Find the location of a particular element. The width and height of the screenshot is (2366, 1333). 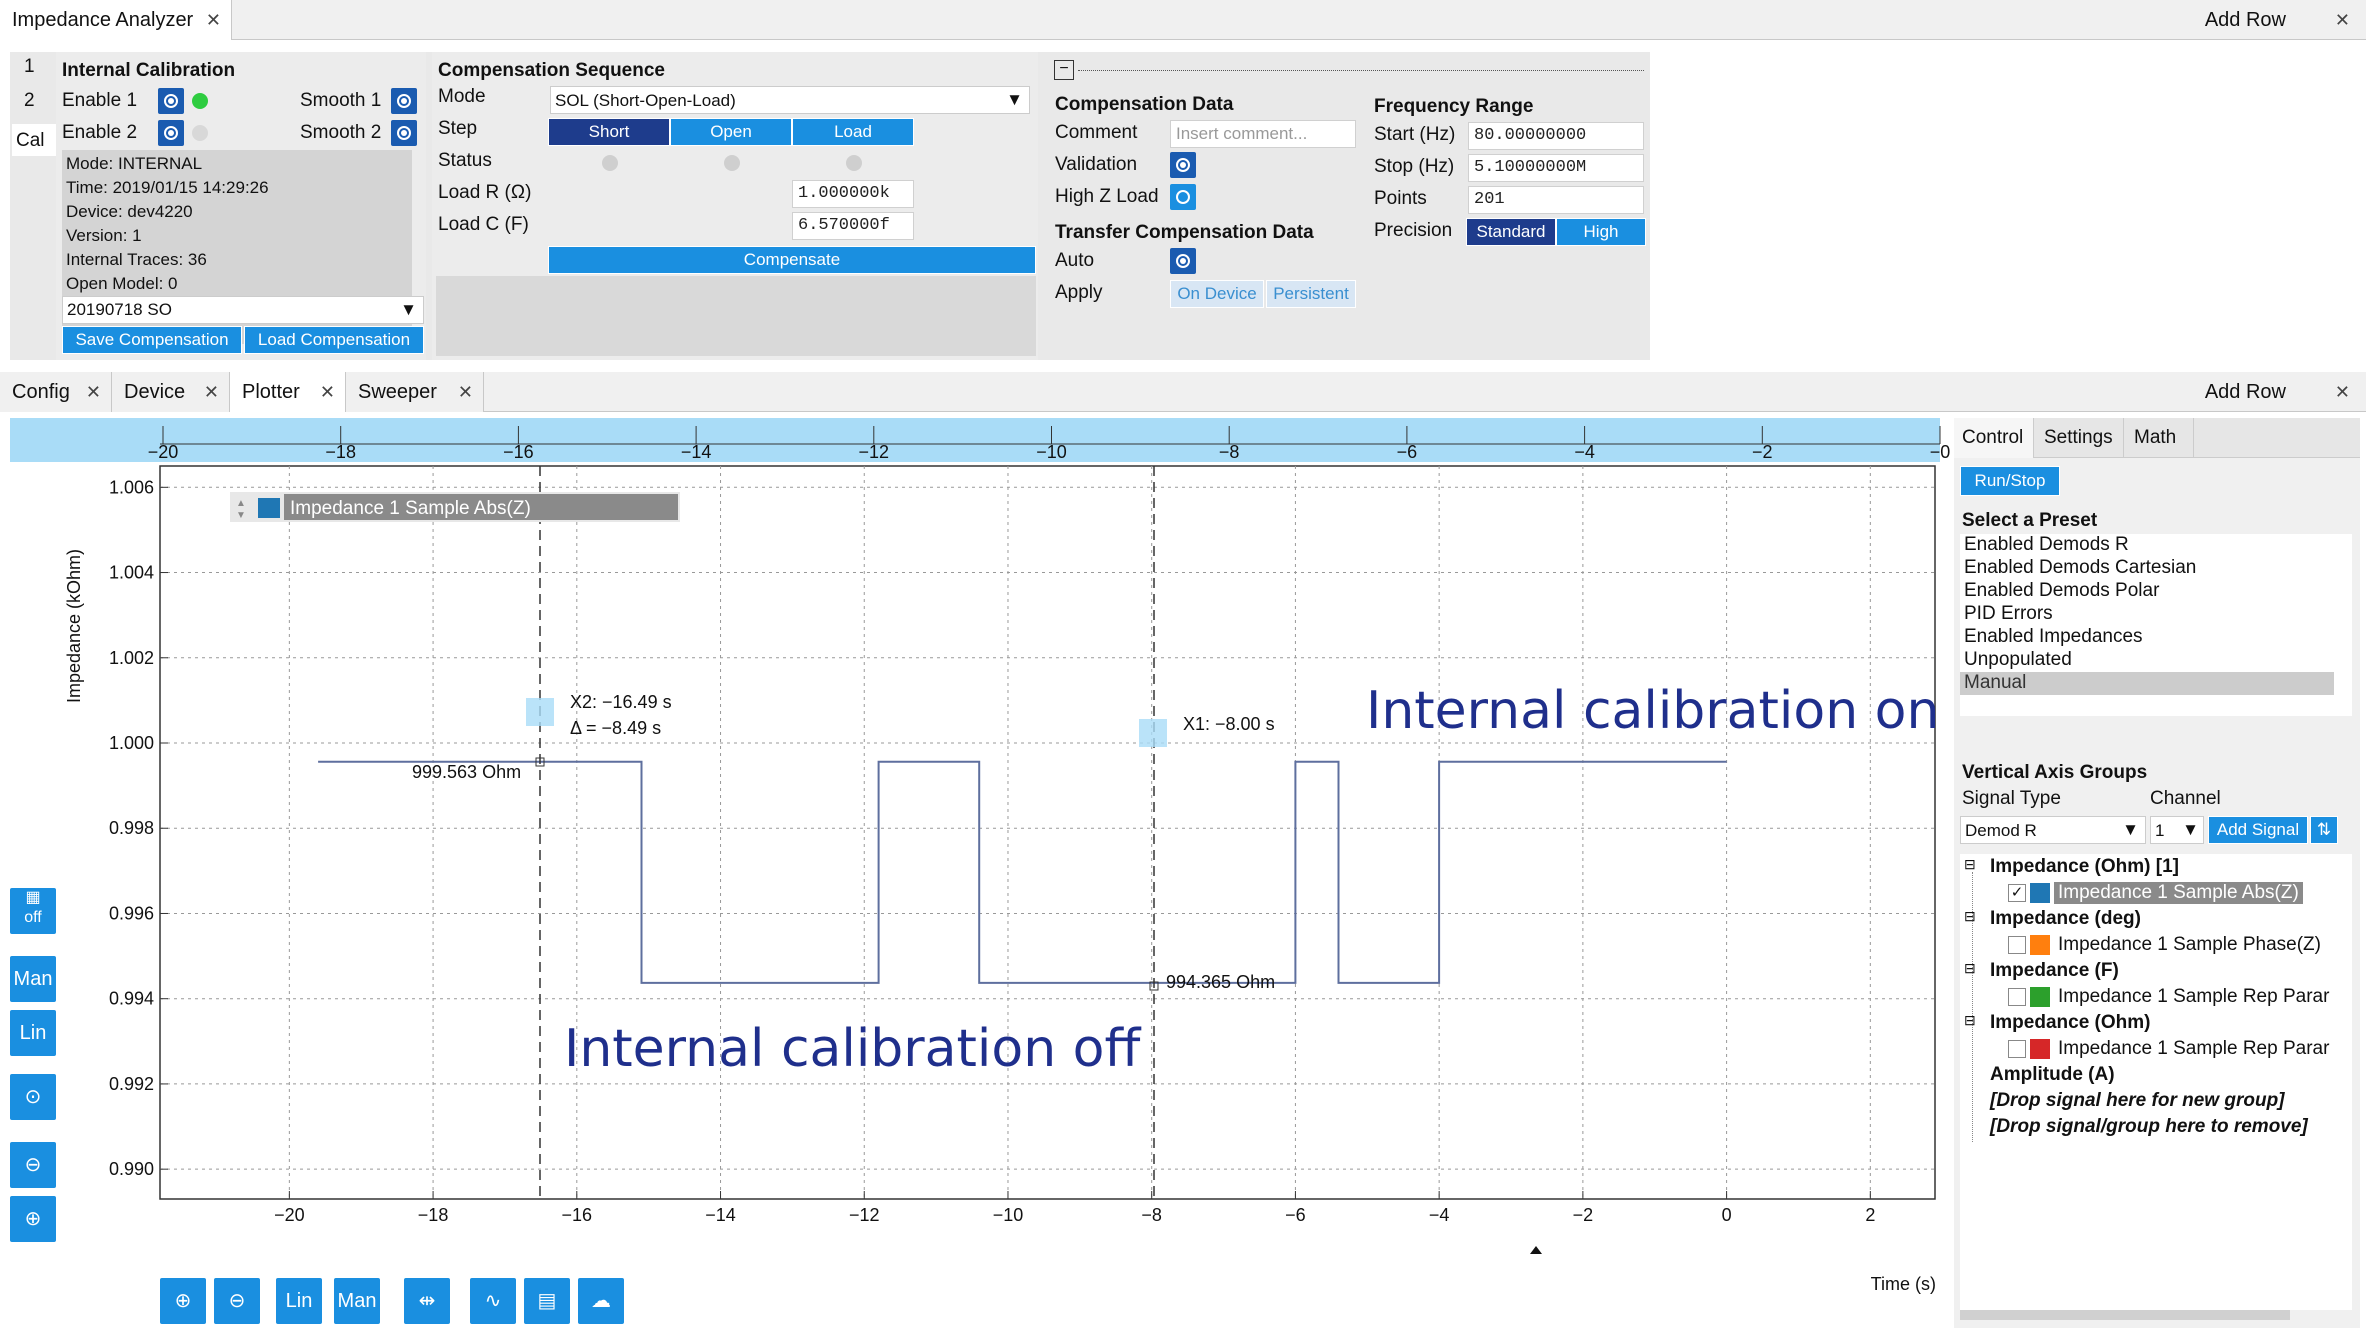

tab-control: Control is located at coordinates (1994, 438).